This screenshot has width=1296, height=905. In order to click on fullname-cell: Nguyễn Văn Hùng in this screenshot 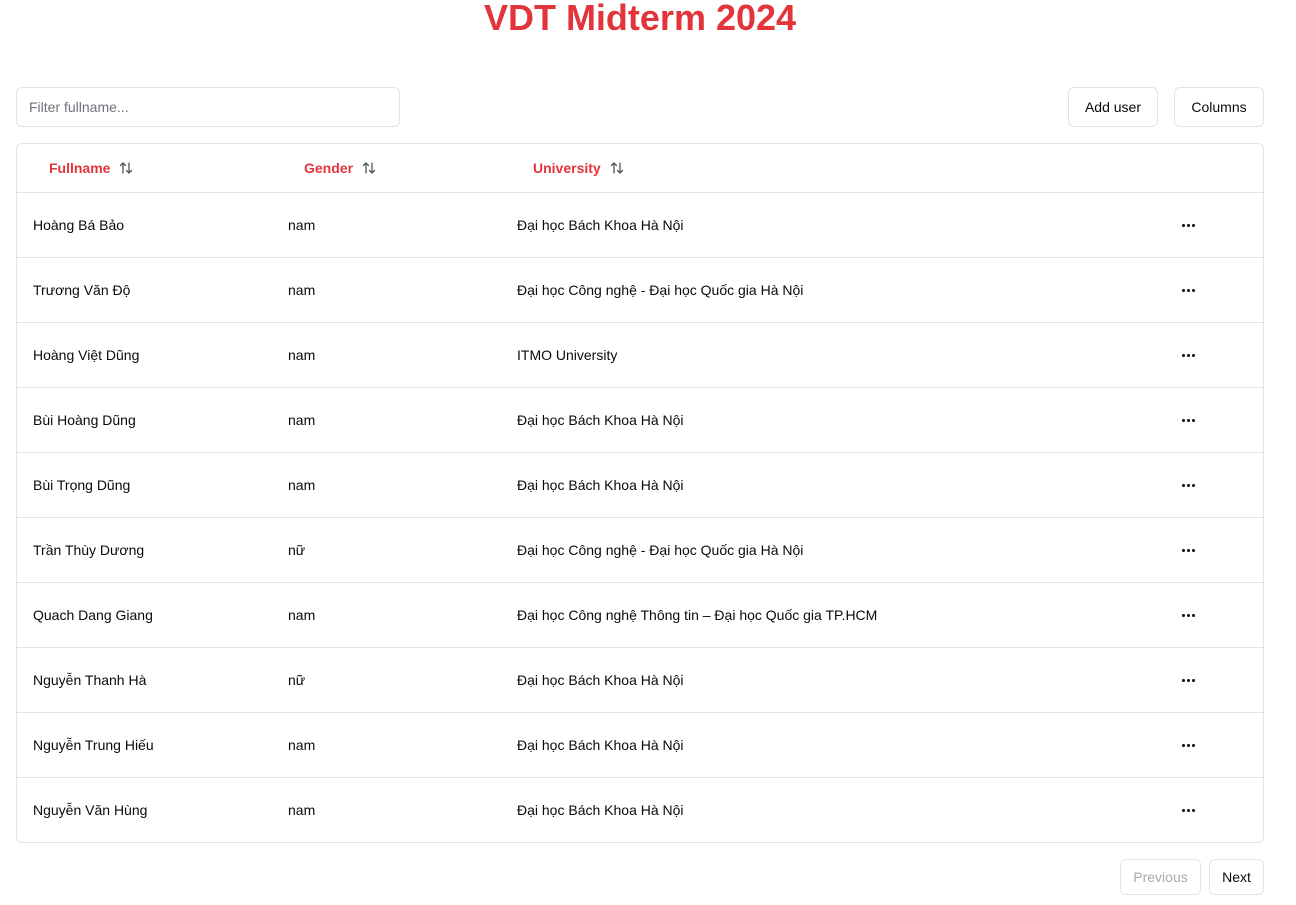, I will do `click(90, 810)`.